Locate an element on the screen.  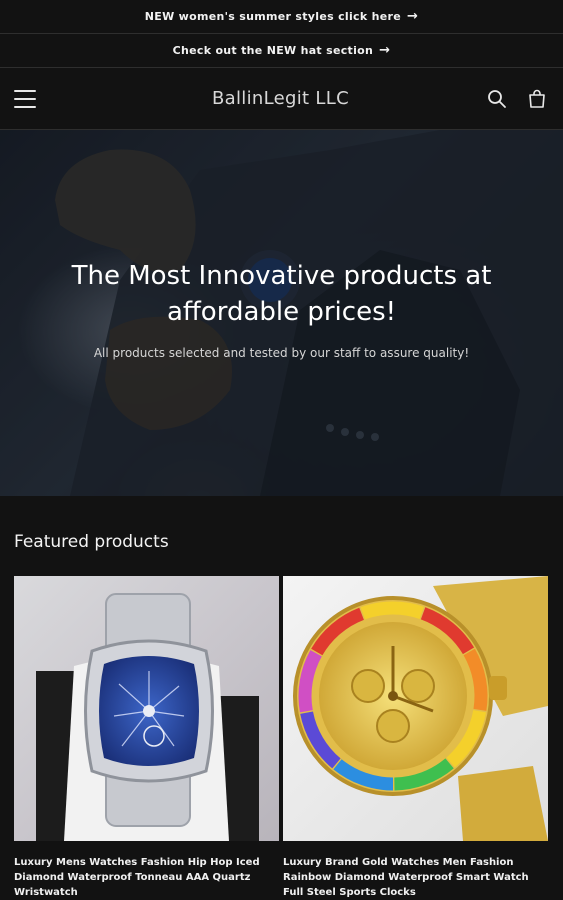
section-title: Featured products is located at coordinates (91, 542).